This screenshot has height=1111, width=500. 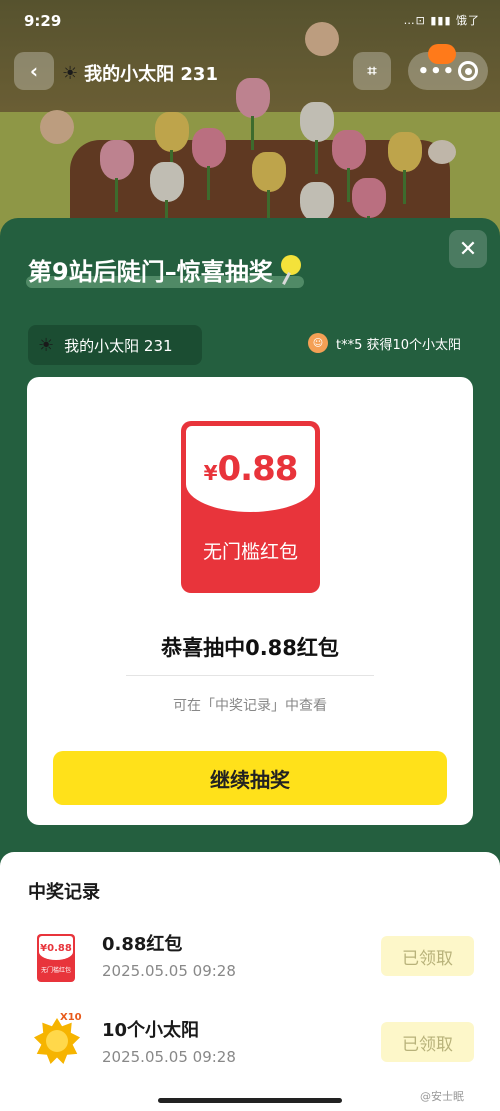 What do you see at coordinates (441, 20) in the screenshot?
I see `status-icons: …⊡ ▮▮▮ 饿了` at bounding box center [441, 20].